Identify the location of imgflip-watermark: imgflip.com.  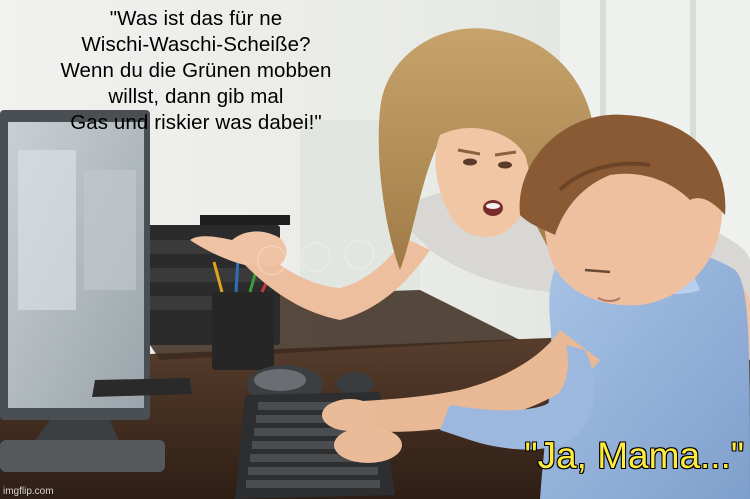
(28, 491).